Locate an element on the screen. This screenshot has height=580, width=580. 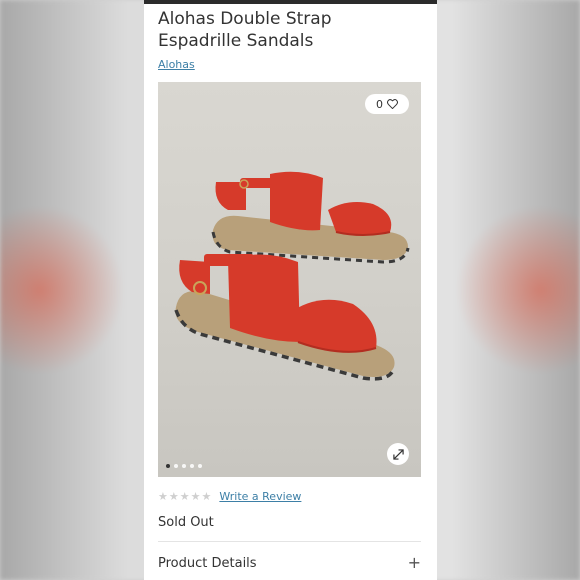
carousel-dots is located at coordinates (184, 466).